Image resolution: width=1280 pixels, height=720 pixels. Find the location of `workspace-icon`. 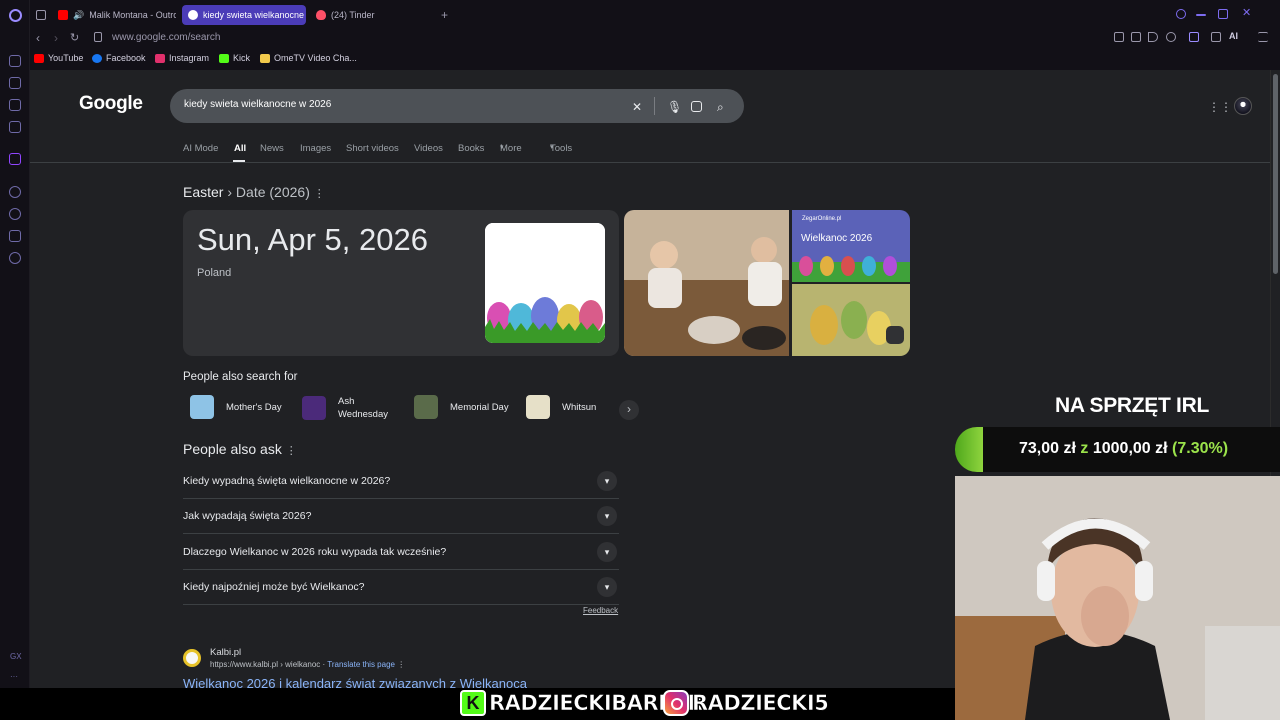

workspace-icon is located at coordinates (15, 127).